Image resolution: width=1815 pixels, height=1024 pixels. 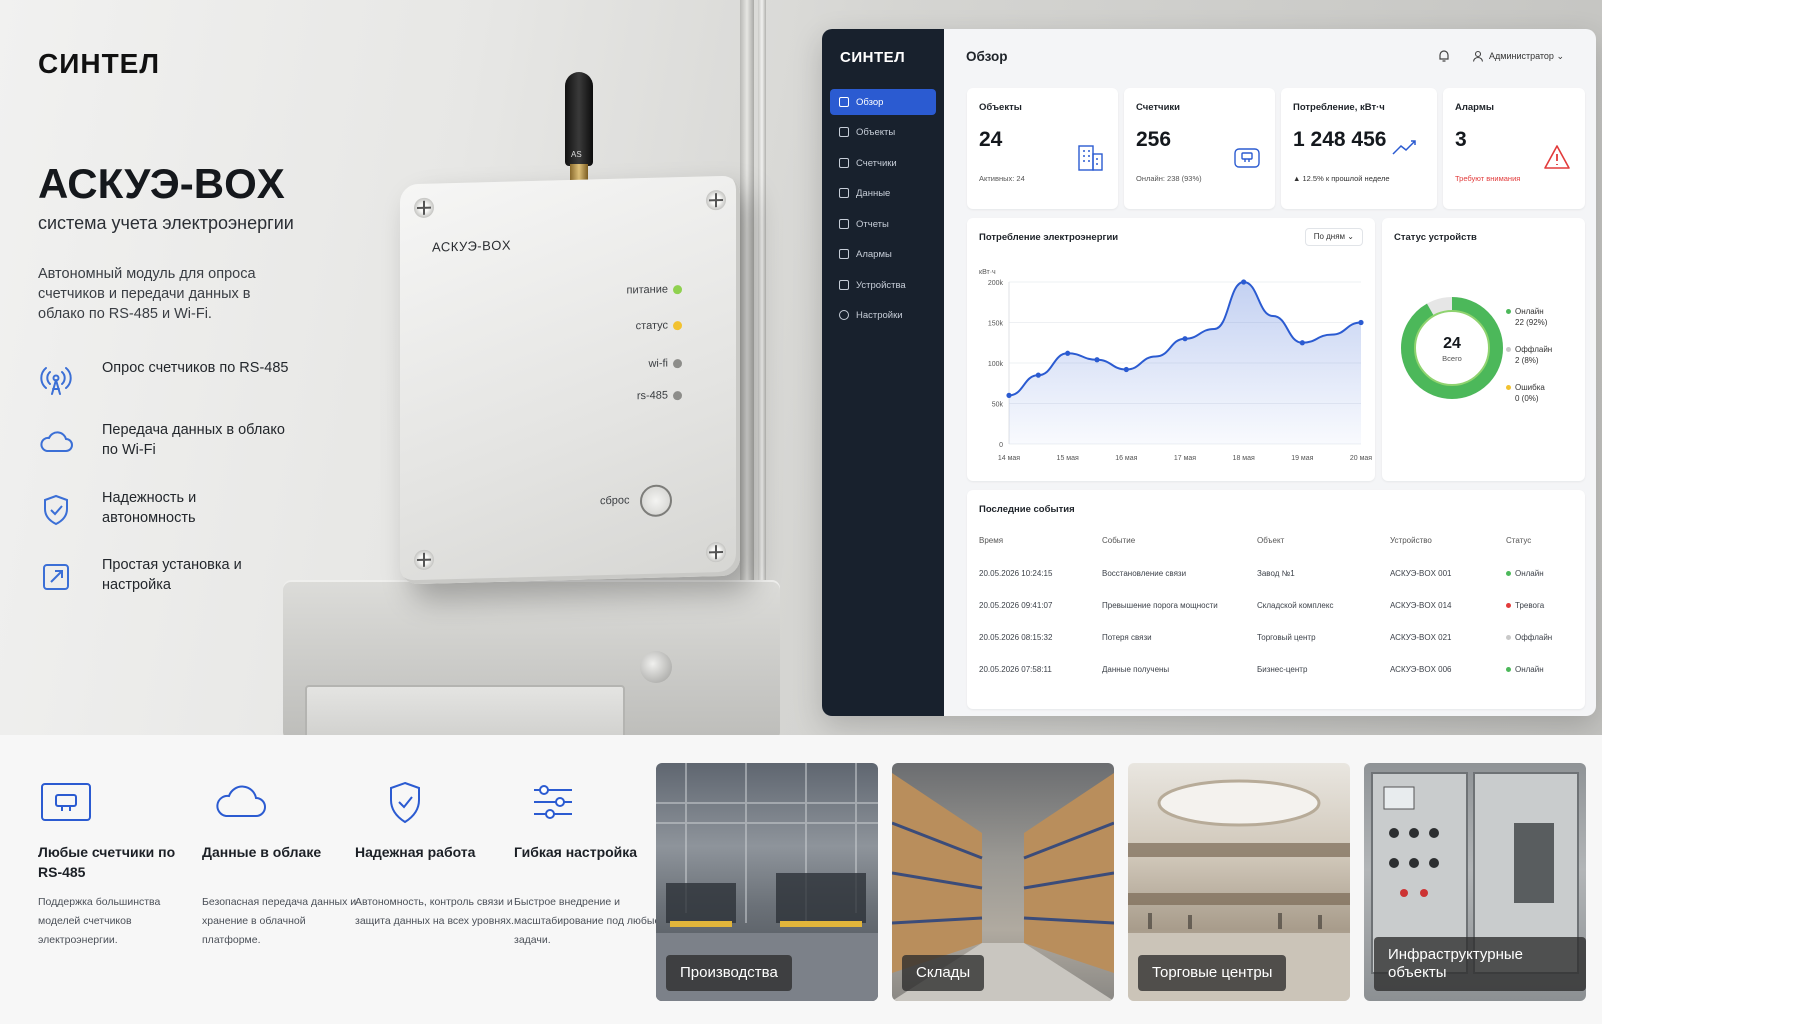 What do you see at coordinates (1514, 148) in the screenshot?
I see `kpi-card-alarms: Алармы 3 Требуют внимания` at bounding box center [1514, 148].